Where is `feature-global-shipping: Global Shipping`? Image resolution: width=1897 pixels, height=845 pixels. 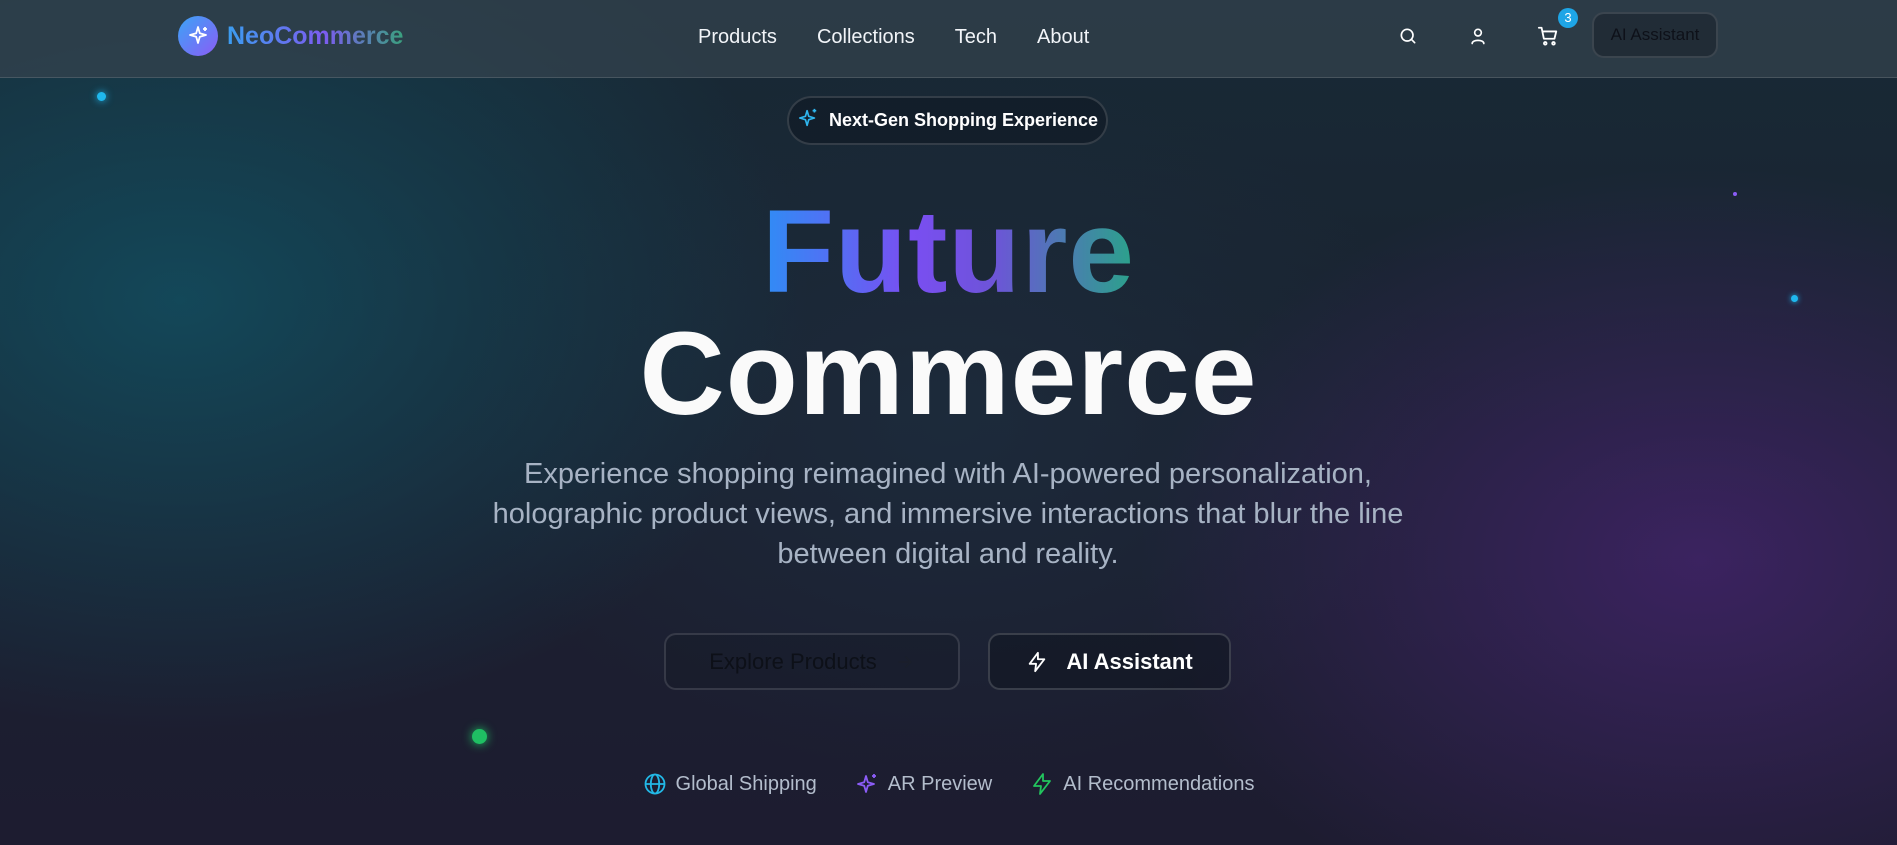 feature-global-shipping: Global Shipping is located at coordinates (730, 784).